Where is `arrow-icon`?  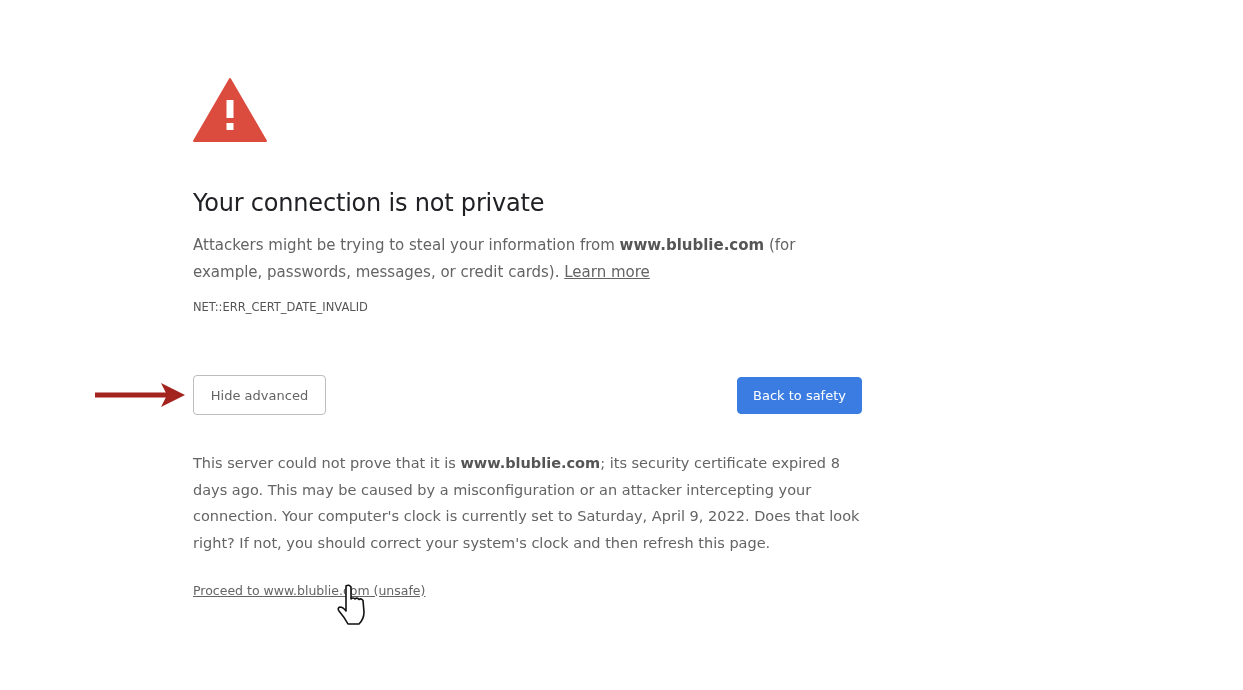
arrow-icon is located at coordinates (140, 395).